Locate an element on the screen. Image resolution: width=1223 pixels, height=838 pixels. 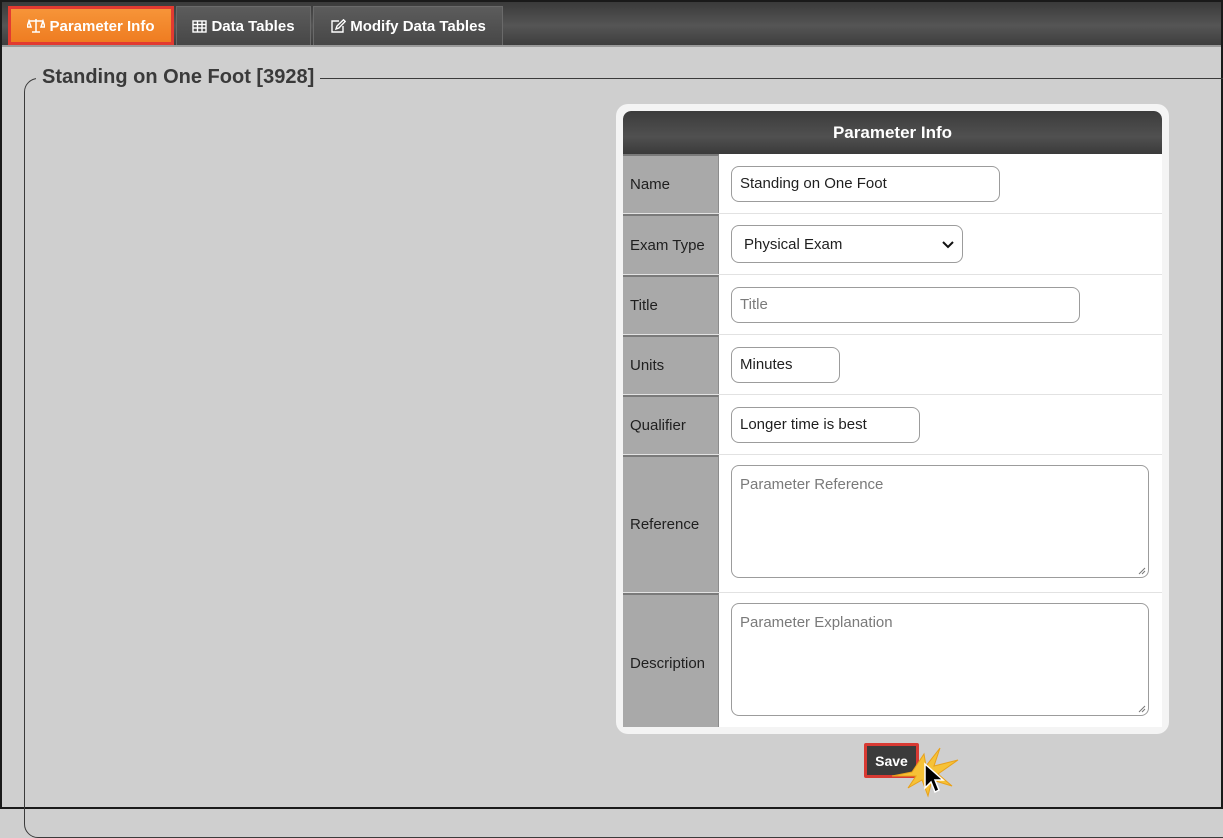
row-reference: Reference Parameter Reference is located at coordinates (892, 524).